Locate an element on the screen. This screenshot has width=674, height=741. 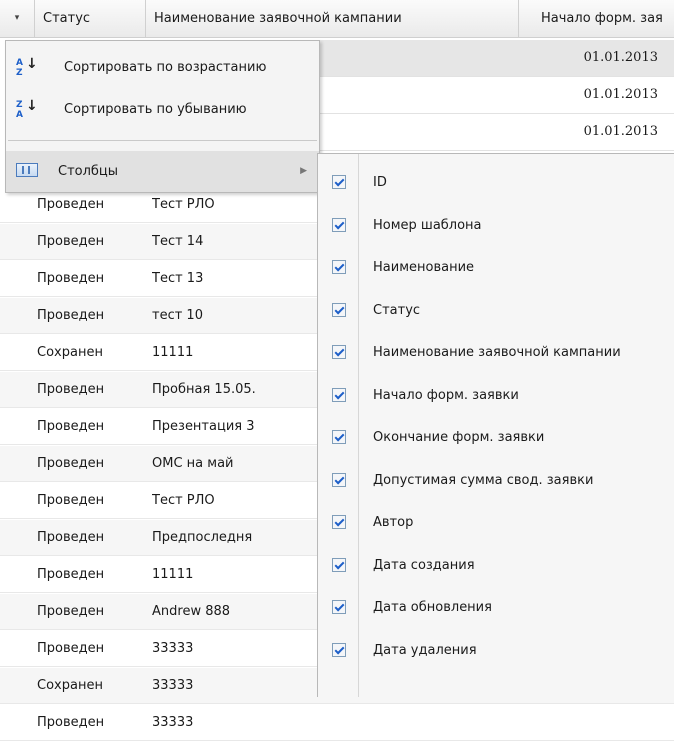
campaign-name-cell: Тест 13 is located at coordinates (178, 278).